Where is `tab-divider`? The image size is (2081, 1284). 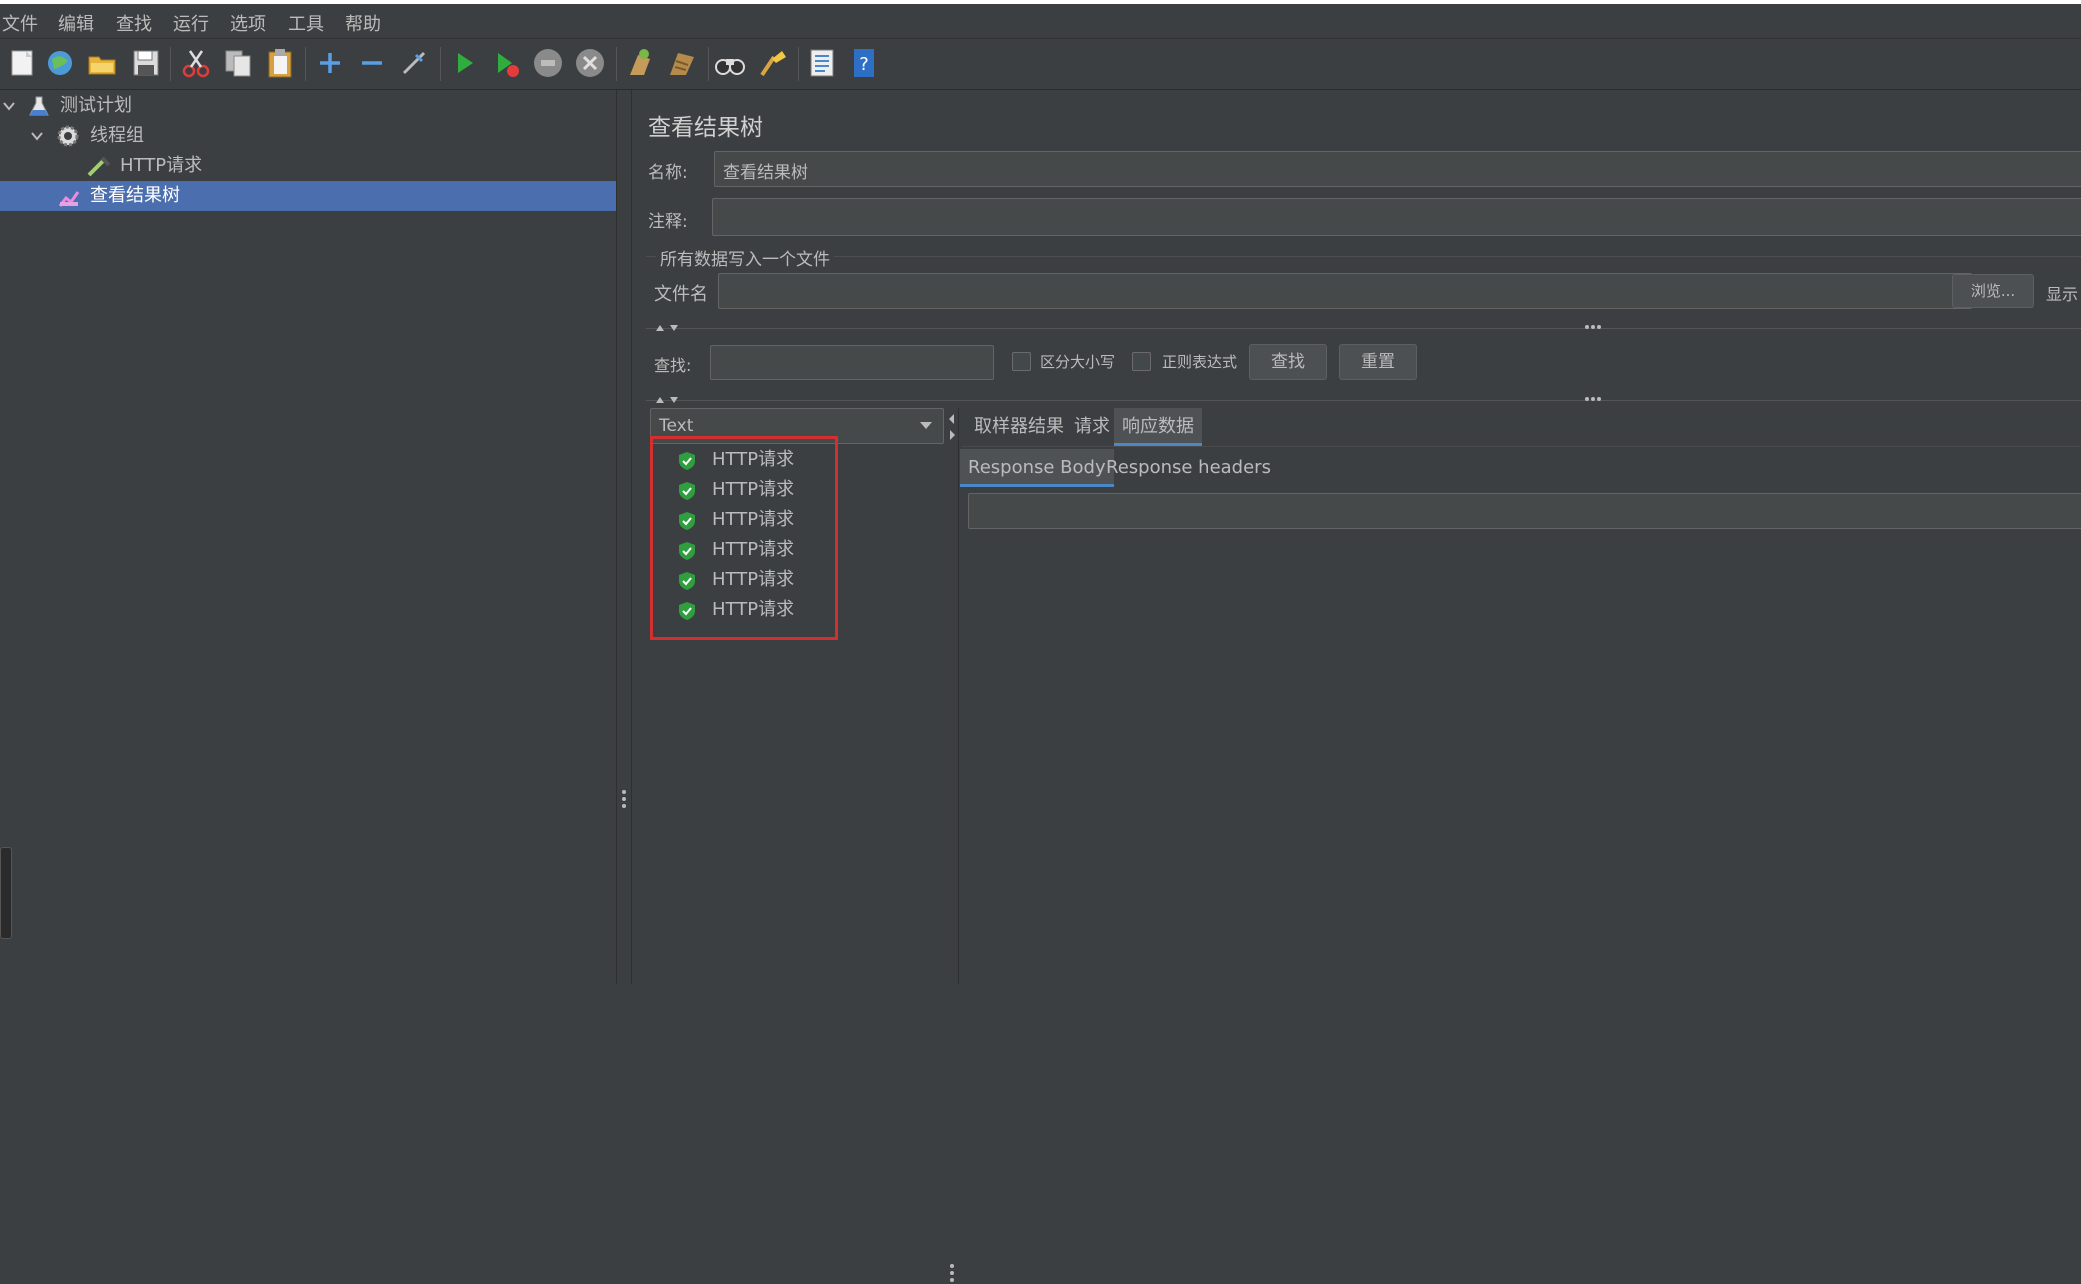
tab-divider is located at coordinates (1521, 446).